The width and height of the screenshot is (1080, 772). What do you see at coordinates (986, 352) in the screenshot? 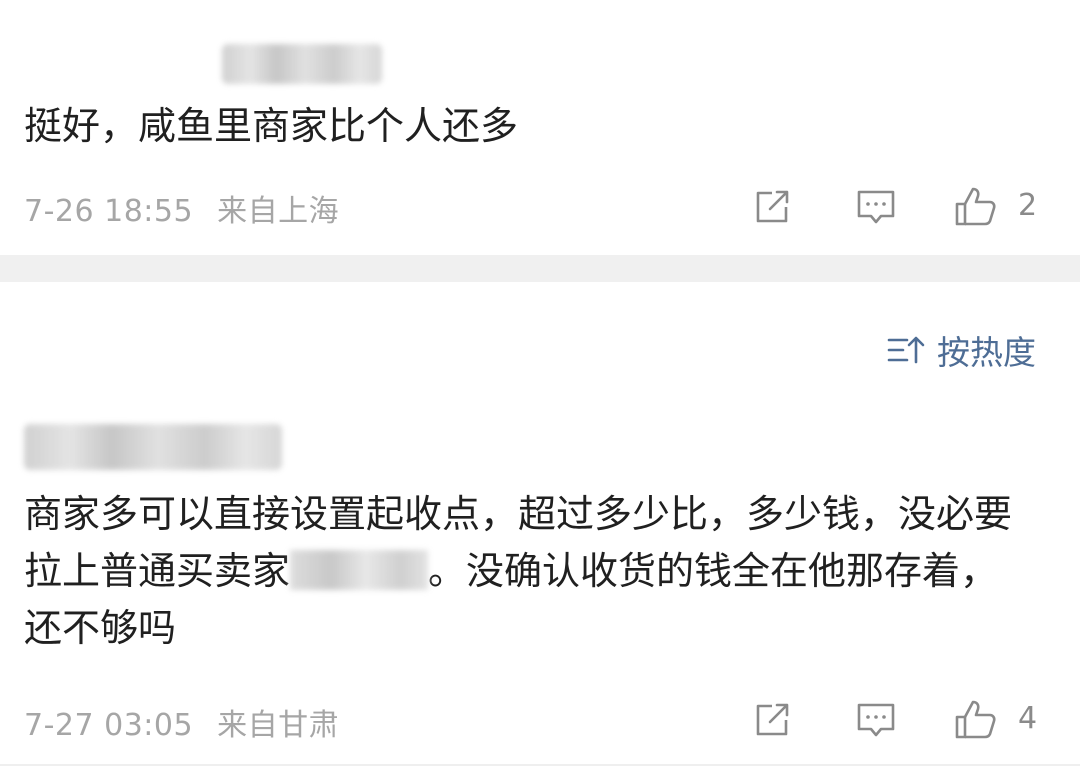
I see `sort-label: 按热度` at bounding box center [986, 352].